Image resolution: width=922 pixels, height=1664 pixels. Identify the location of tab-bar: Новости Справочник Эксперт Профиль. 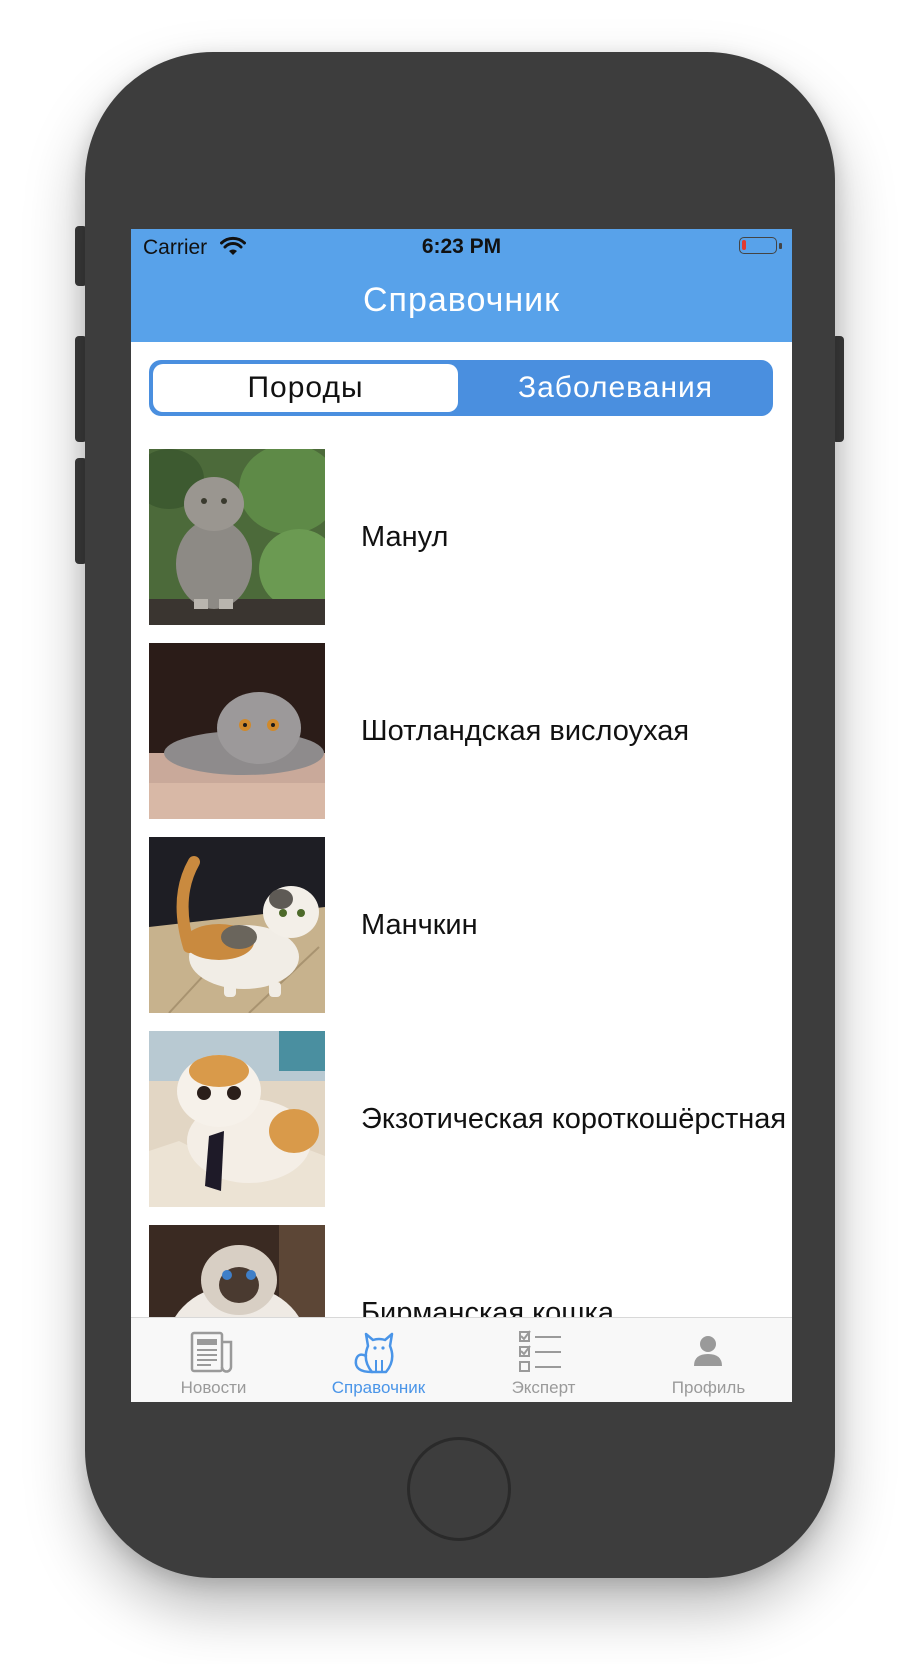
(461, 1359).